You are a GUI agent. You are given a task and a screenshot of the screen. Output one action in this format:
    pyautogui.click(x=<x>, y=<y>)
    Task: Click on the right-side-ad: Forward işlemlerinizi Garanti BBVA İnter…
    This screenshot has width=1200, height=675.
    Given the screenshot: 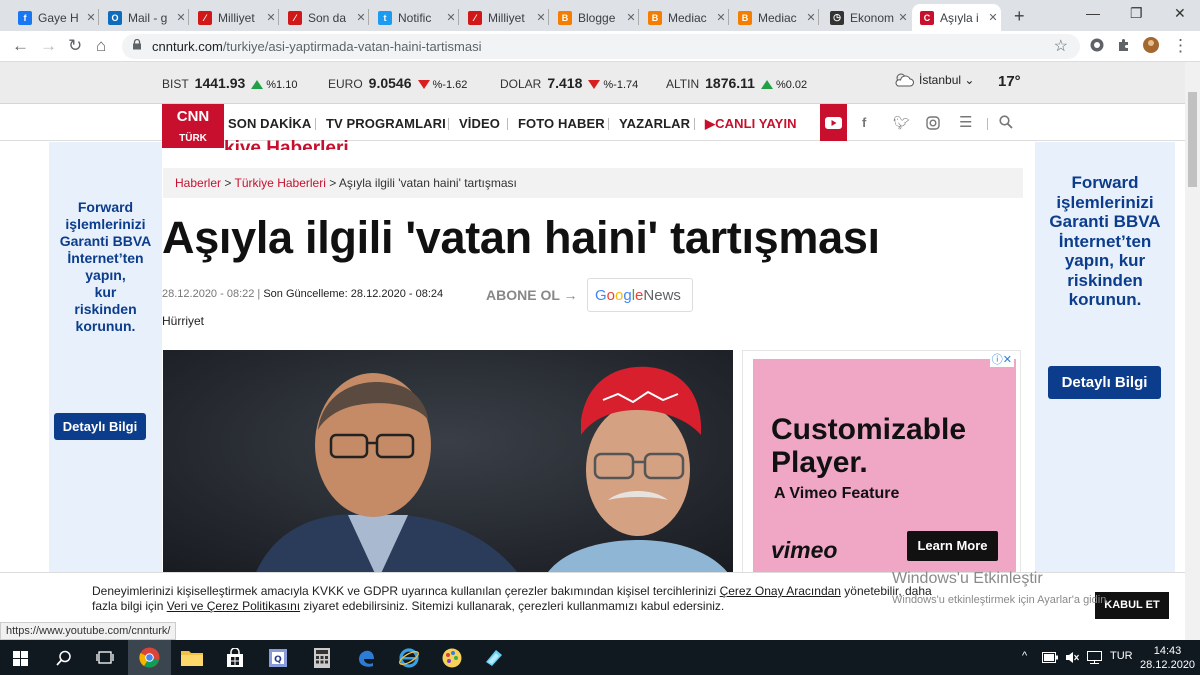 What is the action you would take?
    pyautogui.click(x=1105, y=384)
    